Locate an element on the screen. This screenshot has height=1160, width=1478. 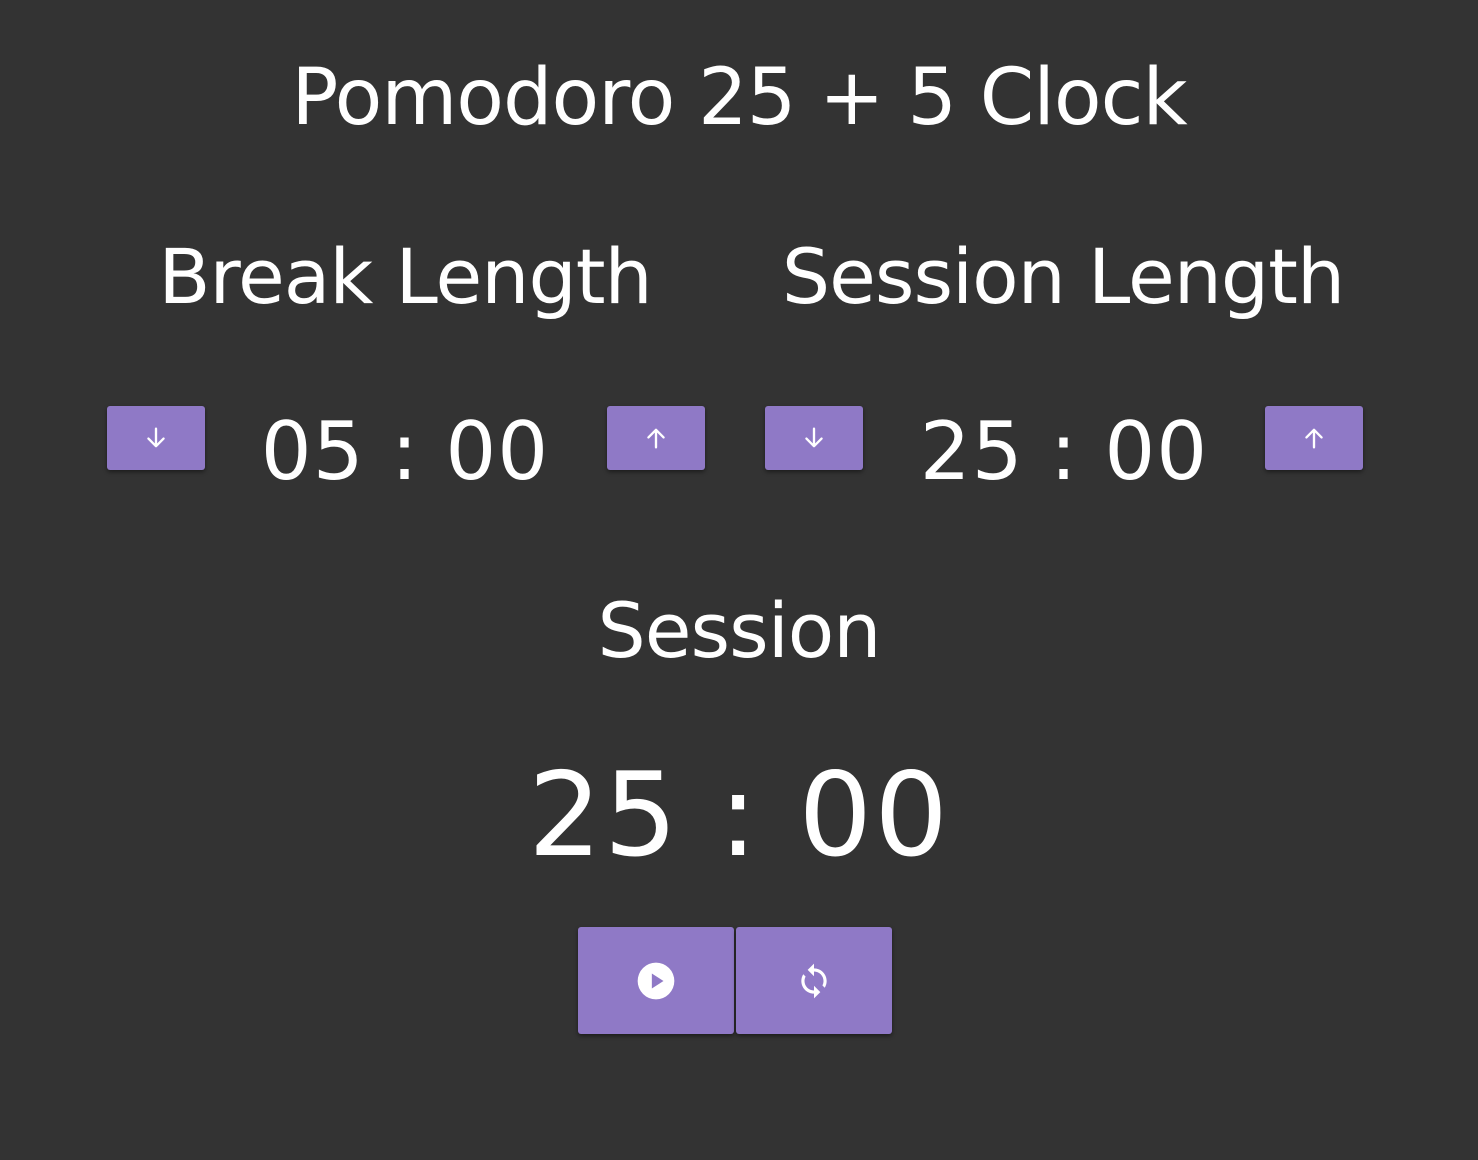
session-decrement-button is located at coordinates (814, 438).